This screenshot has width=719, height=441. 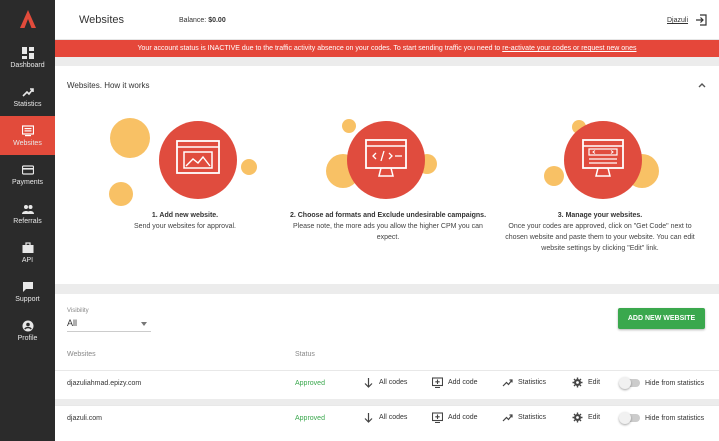 I want to click on logo-icon, so click(x=27, y=19).